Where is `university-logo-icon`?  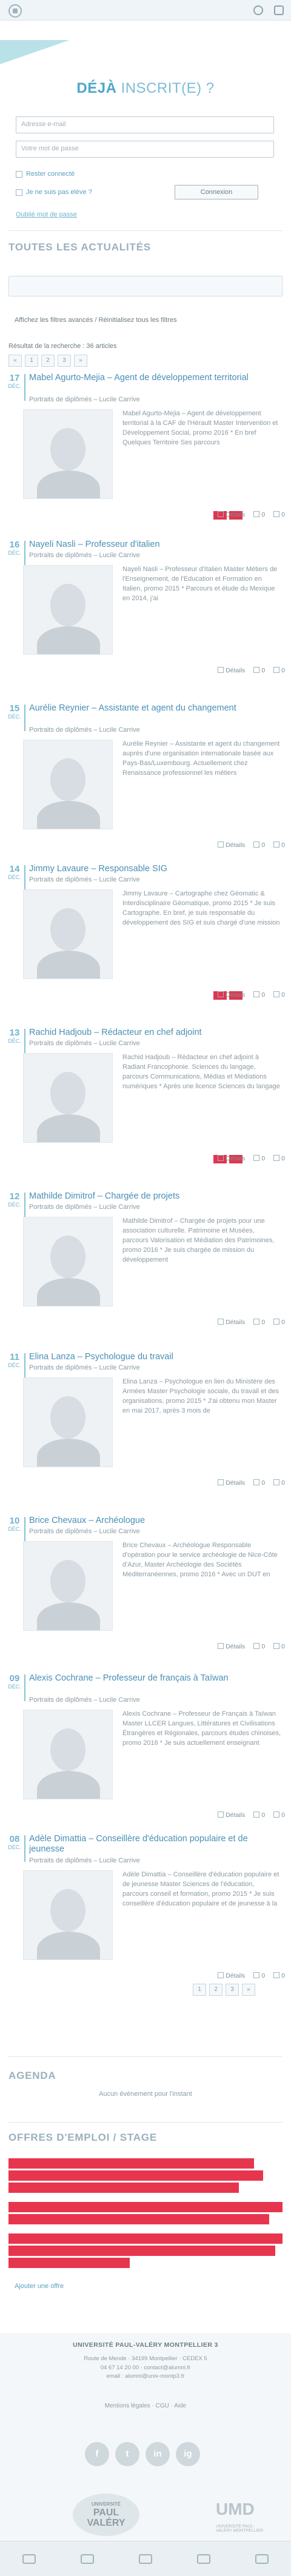
university-logo-icon is located at coordinates (15, 11).